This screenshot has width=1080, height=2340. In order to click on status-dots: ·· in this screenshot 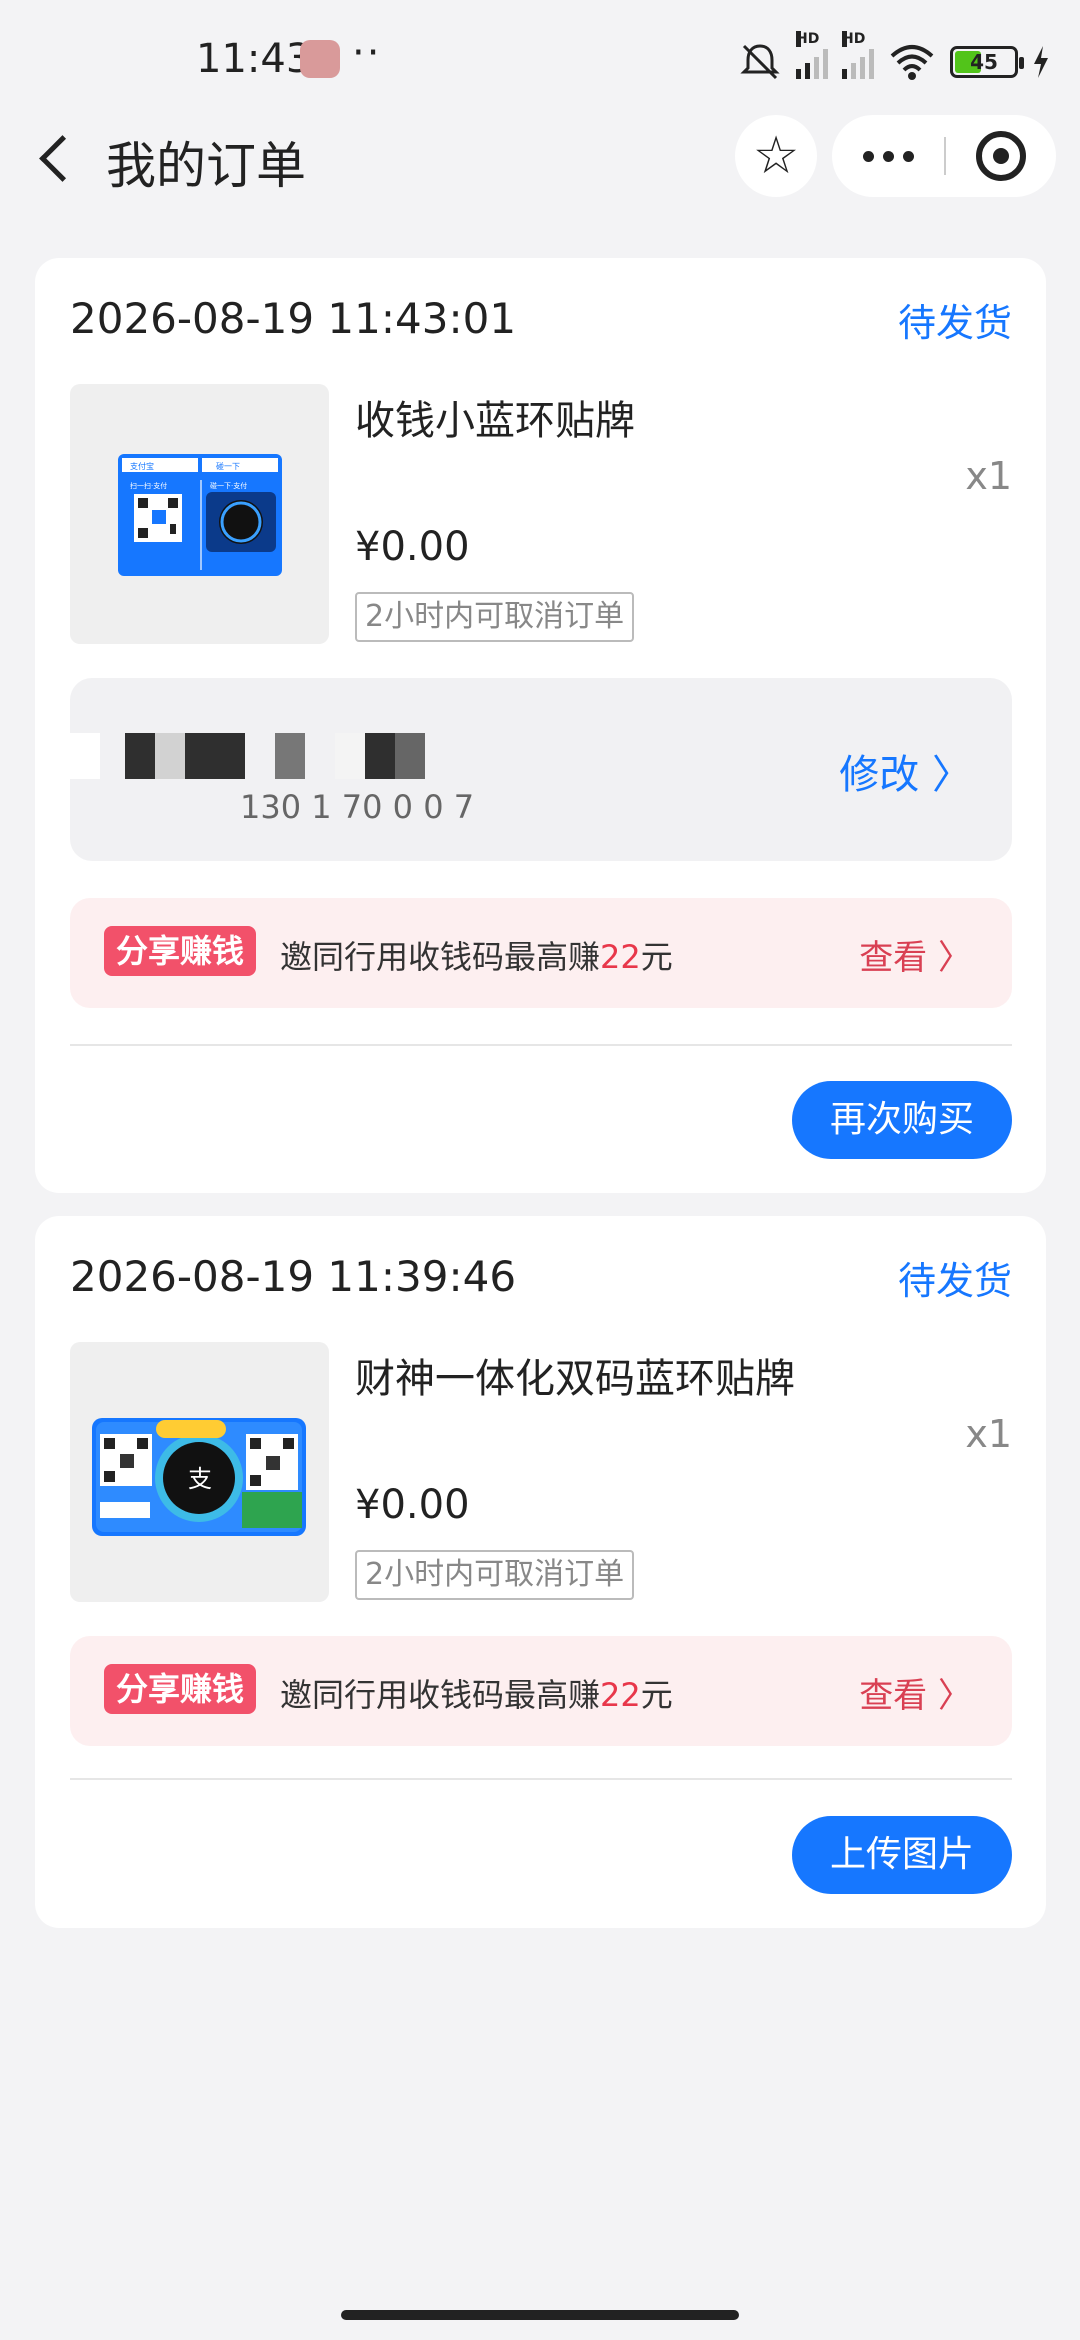, I will do `click(367, 53)`.